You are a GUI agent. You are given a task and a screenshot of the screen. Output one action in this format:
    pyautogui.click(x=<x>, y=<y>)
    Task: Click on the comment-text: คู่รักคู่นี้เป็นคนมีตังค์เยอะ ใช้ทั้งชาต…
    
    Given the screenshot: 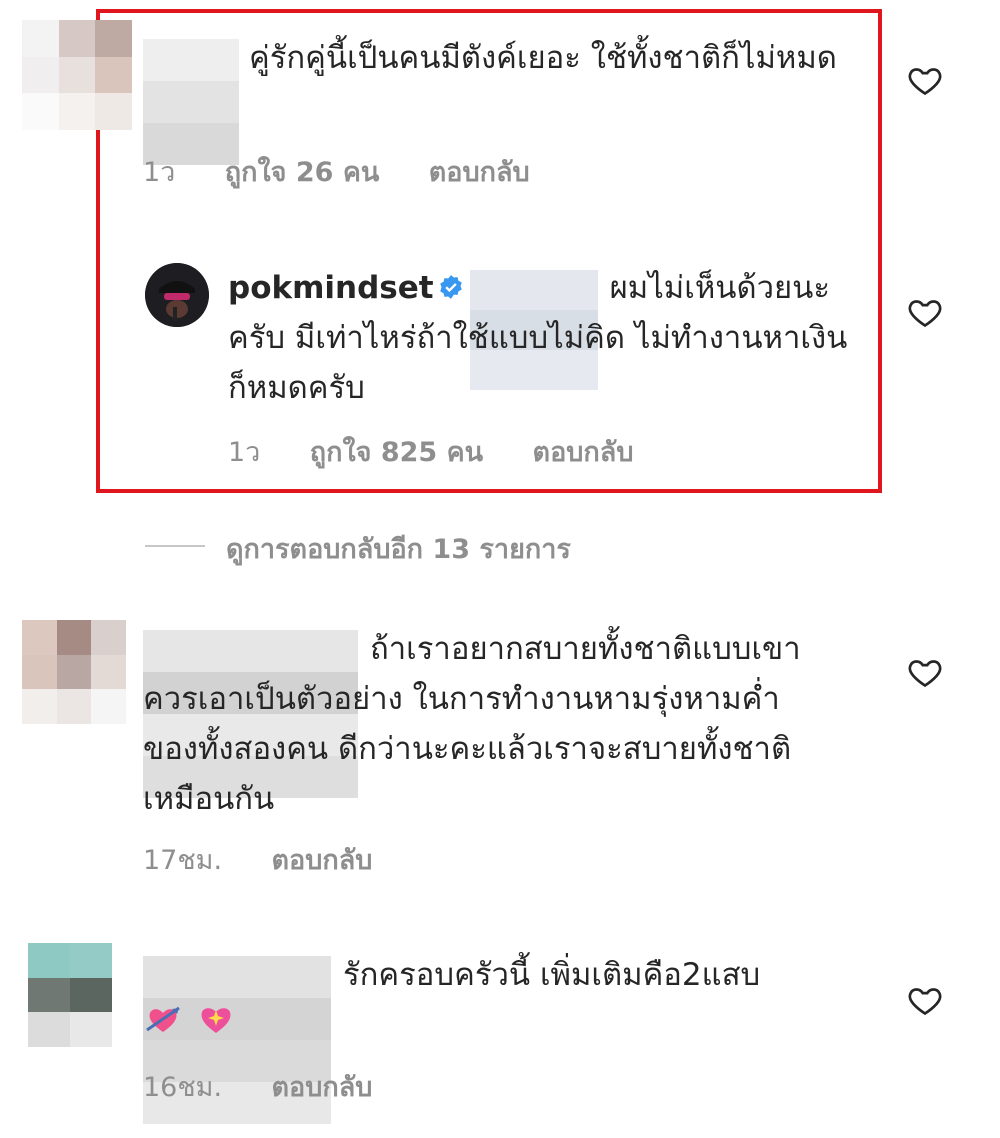 What is the action you would take?
    pyautogui.click(x=543, y=58)
    